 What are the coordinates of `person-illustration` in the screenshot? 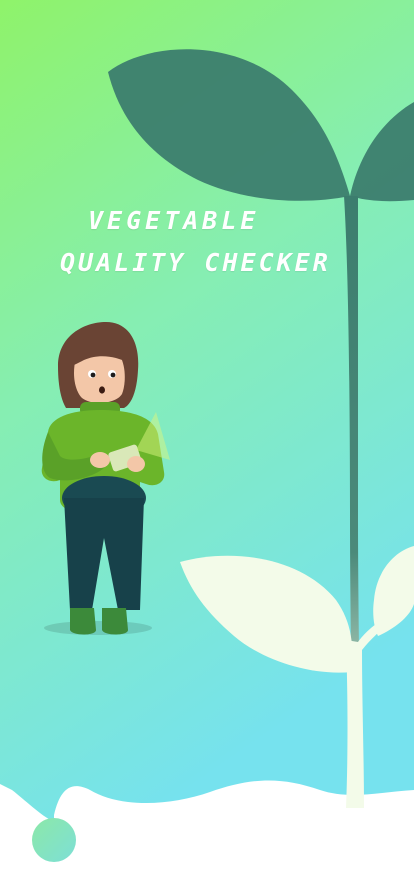 It's located at (105, 478).